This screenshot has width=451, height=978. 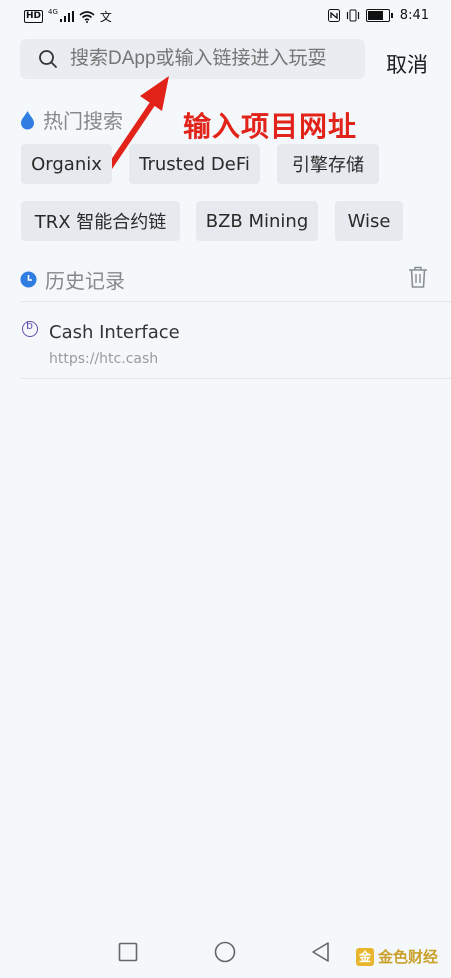 What do you see at coordinates (225, 952) in the screenshot?
I see `home-icon` at bounding box center [225, 952].